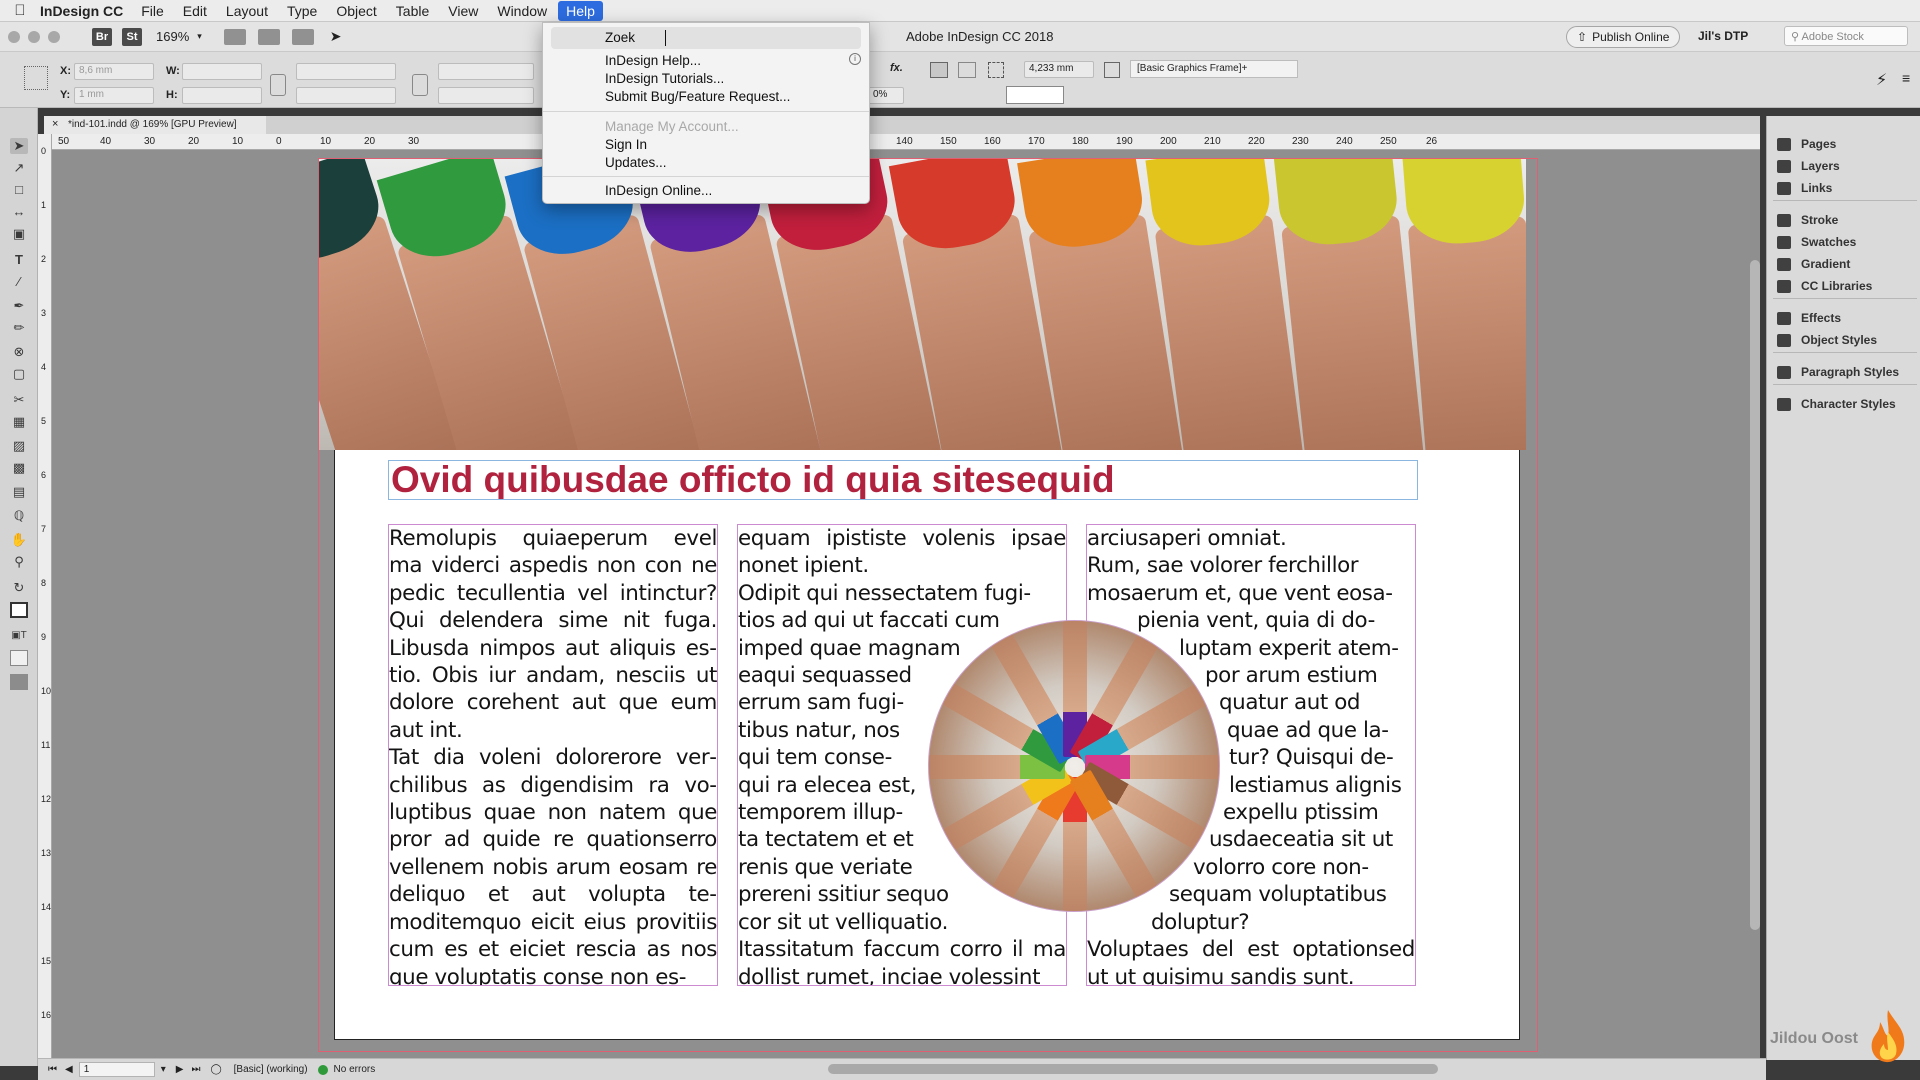 This screenshot has width=1920, height=1080. What do you see at coordinates (346, 95) in the screenshot?
I see `scale-y-field` at bounding box center [346, 95].